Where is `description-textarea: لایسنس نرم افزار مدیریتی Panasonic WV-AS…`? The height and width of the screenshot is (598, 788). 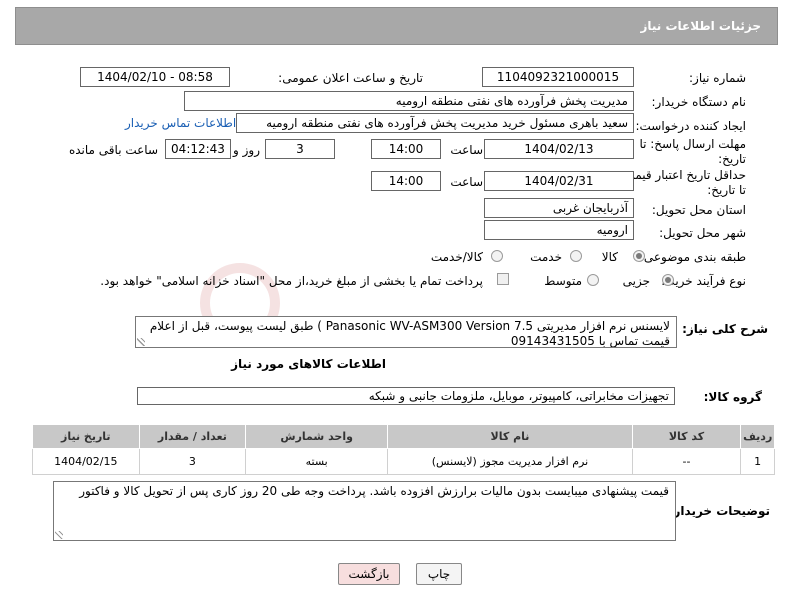
description-textarea: لایسنس نرم افزار مدیریتی Panasonic WV-AS… is located at coordinates (406, 332).